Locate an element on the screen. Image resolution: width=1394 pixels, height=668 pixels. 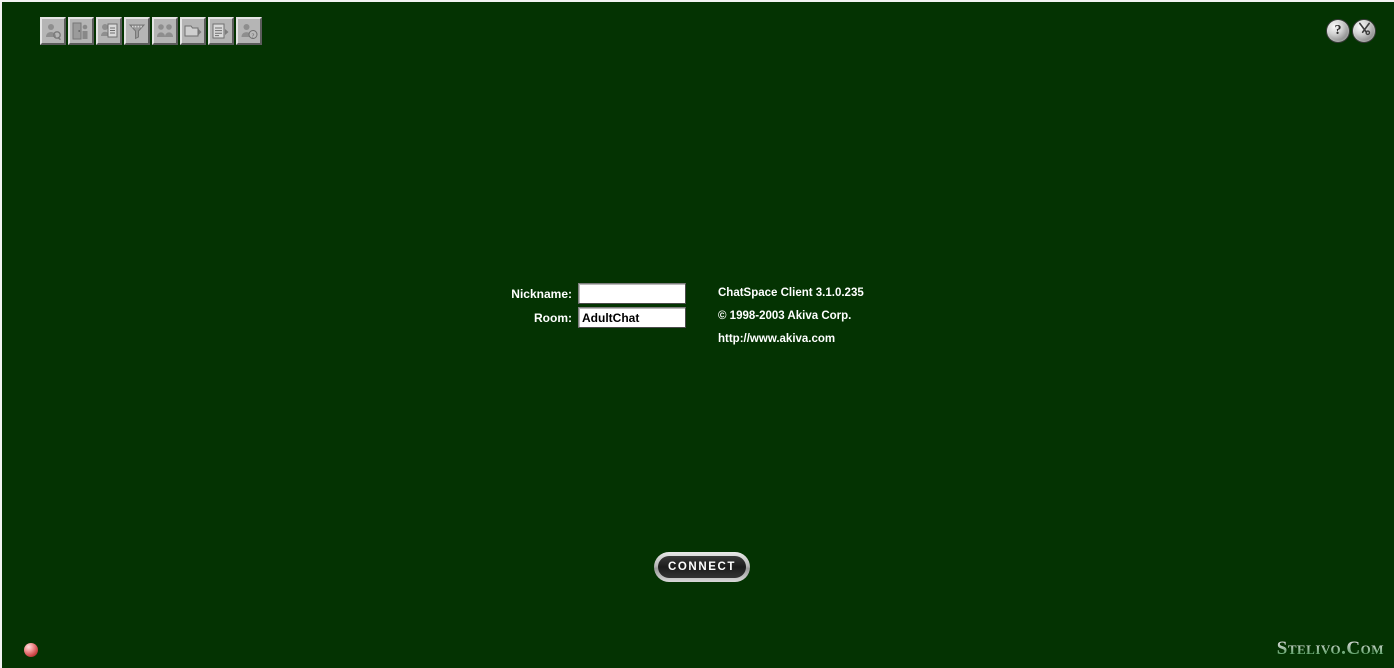
login-fields: Nickname: Room: is located at coordinates (593, 306).